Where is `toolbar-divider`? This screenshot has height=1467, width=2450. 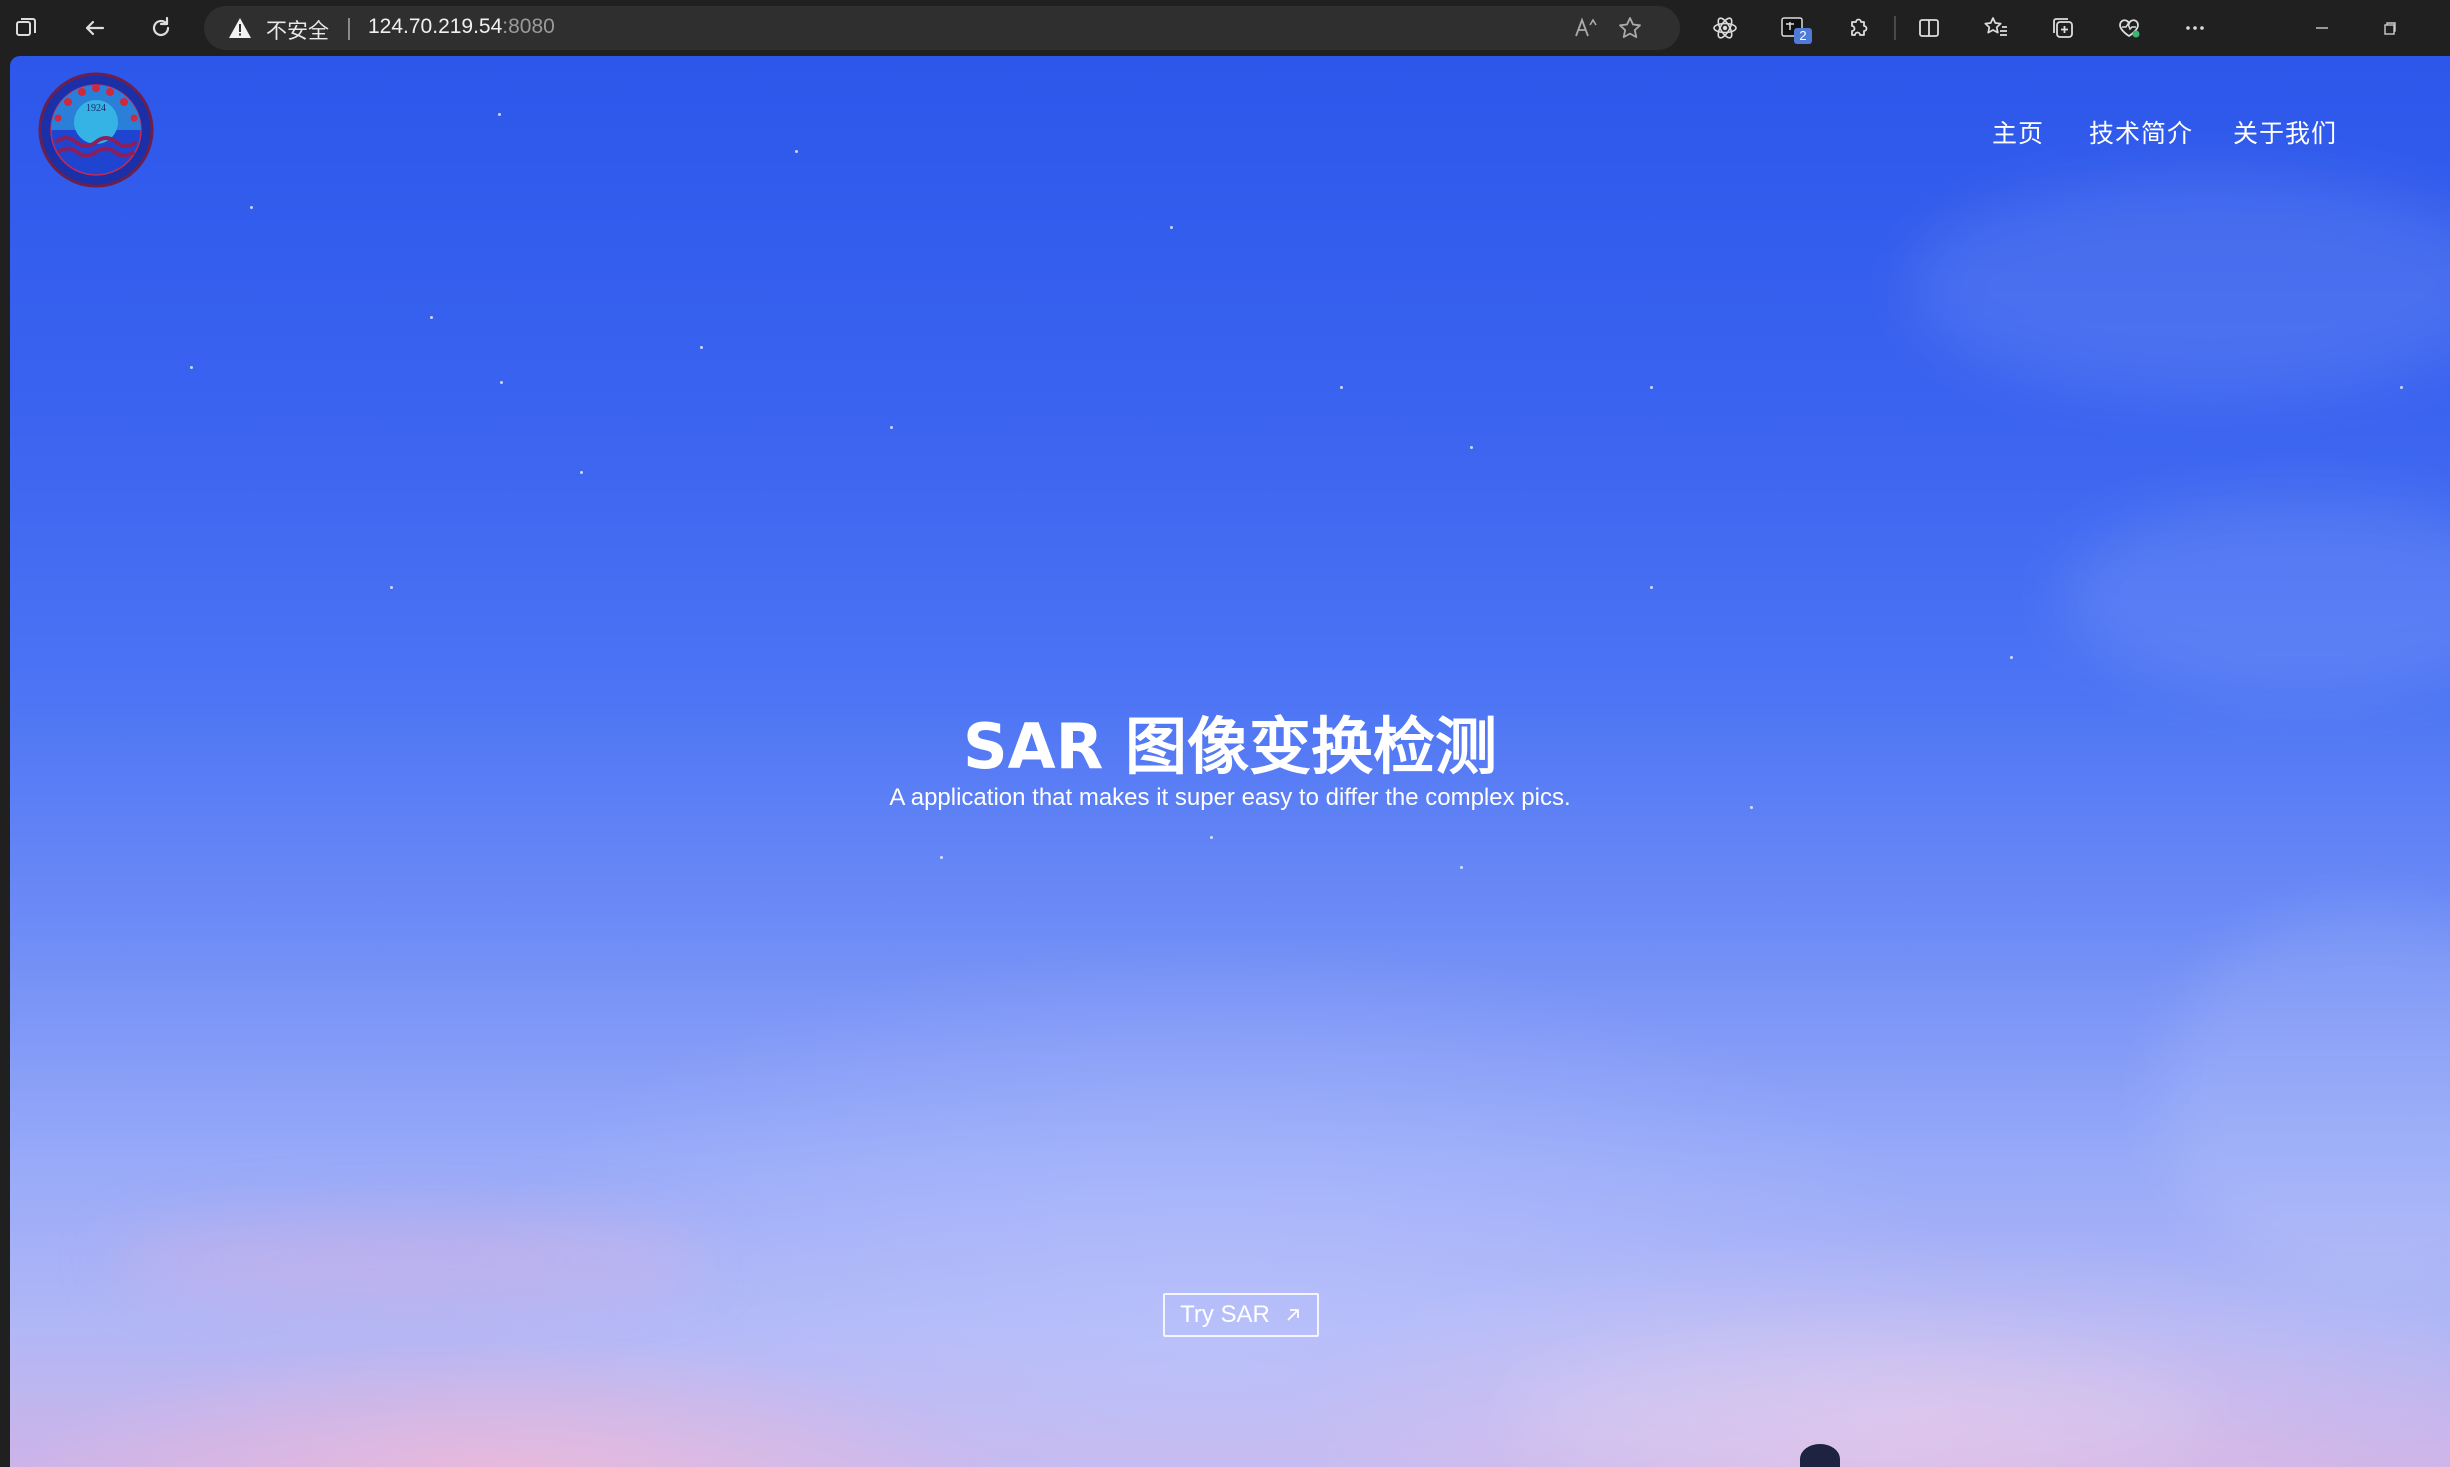 toolbar-divider is located at coordinates (1895, 28).